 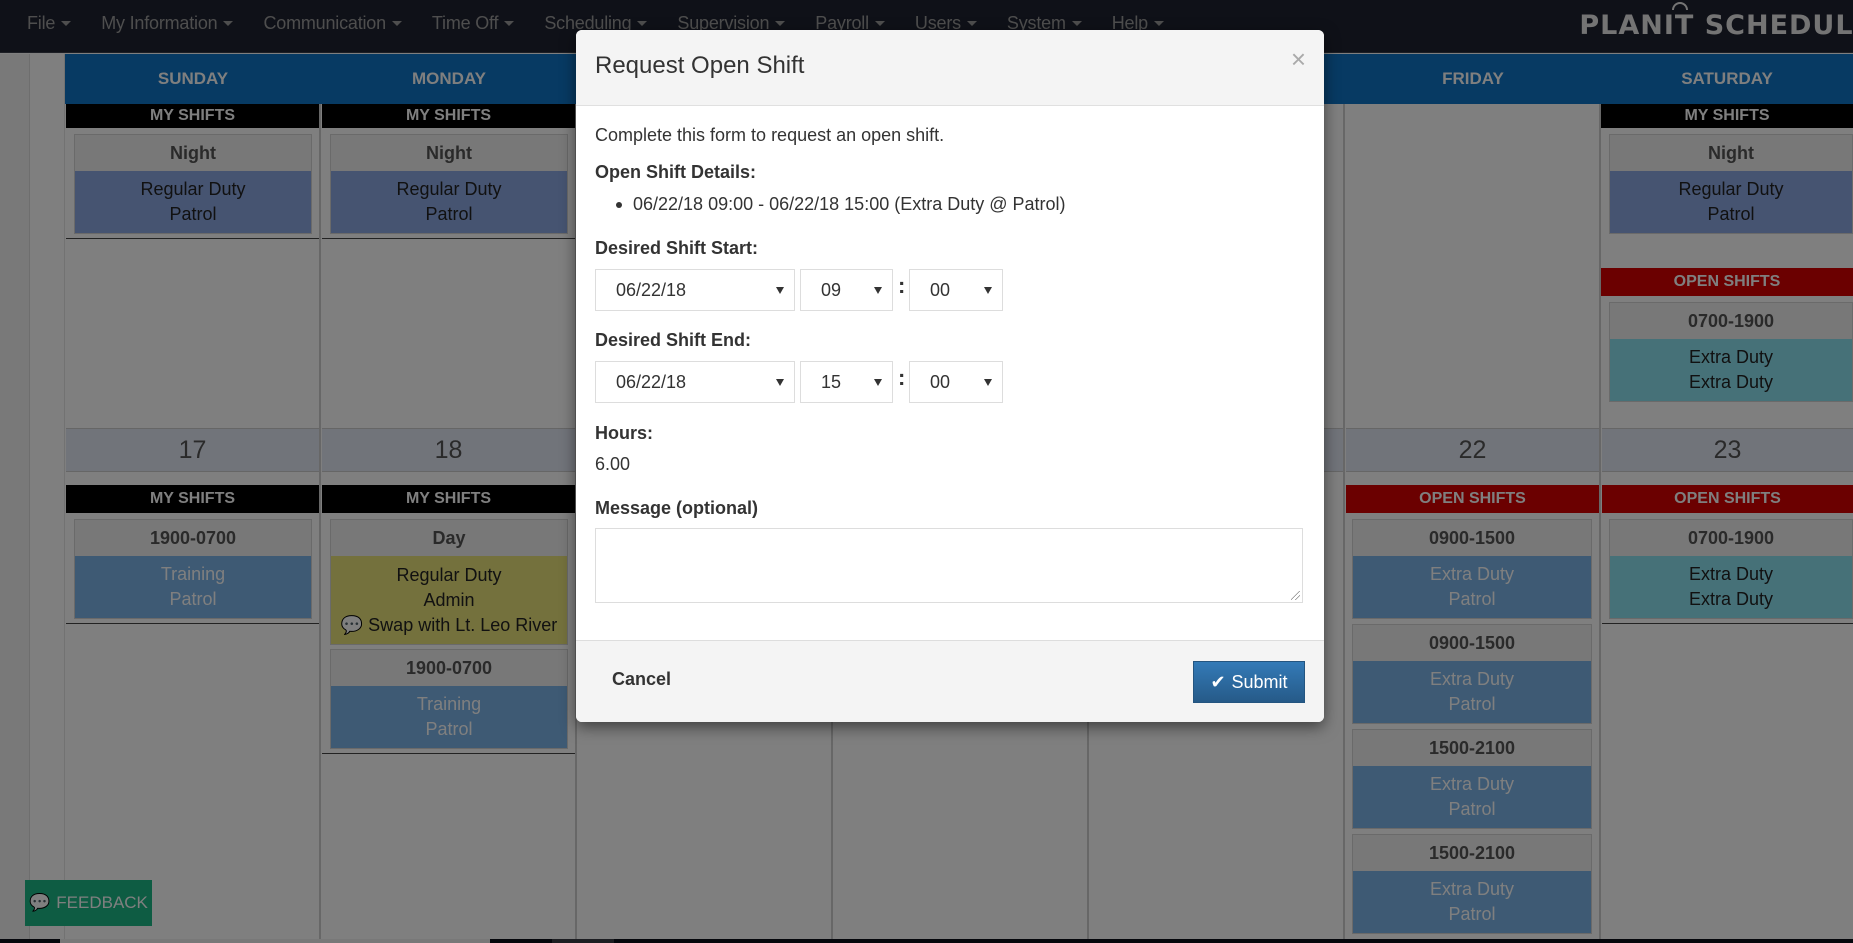 What do you see at coordinates (846, 290) in the screenshot?
I see `start-hour-select: 09` at bounding box center [846, 290].